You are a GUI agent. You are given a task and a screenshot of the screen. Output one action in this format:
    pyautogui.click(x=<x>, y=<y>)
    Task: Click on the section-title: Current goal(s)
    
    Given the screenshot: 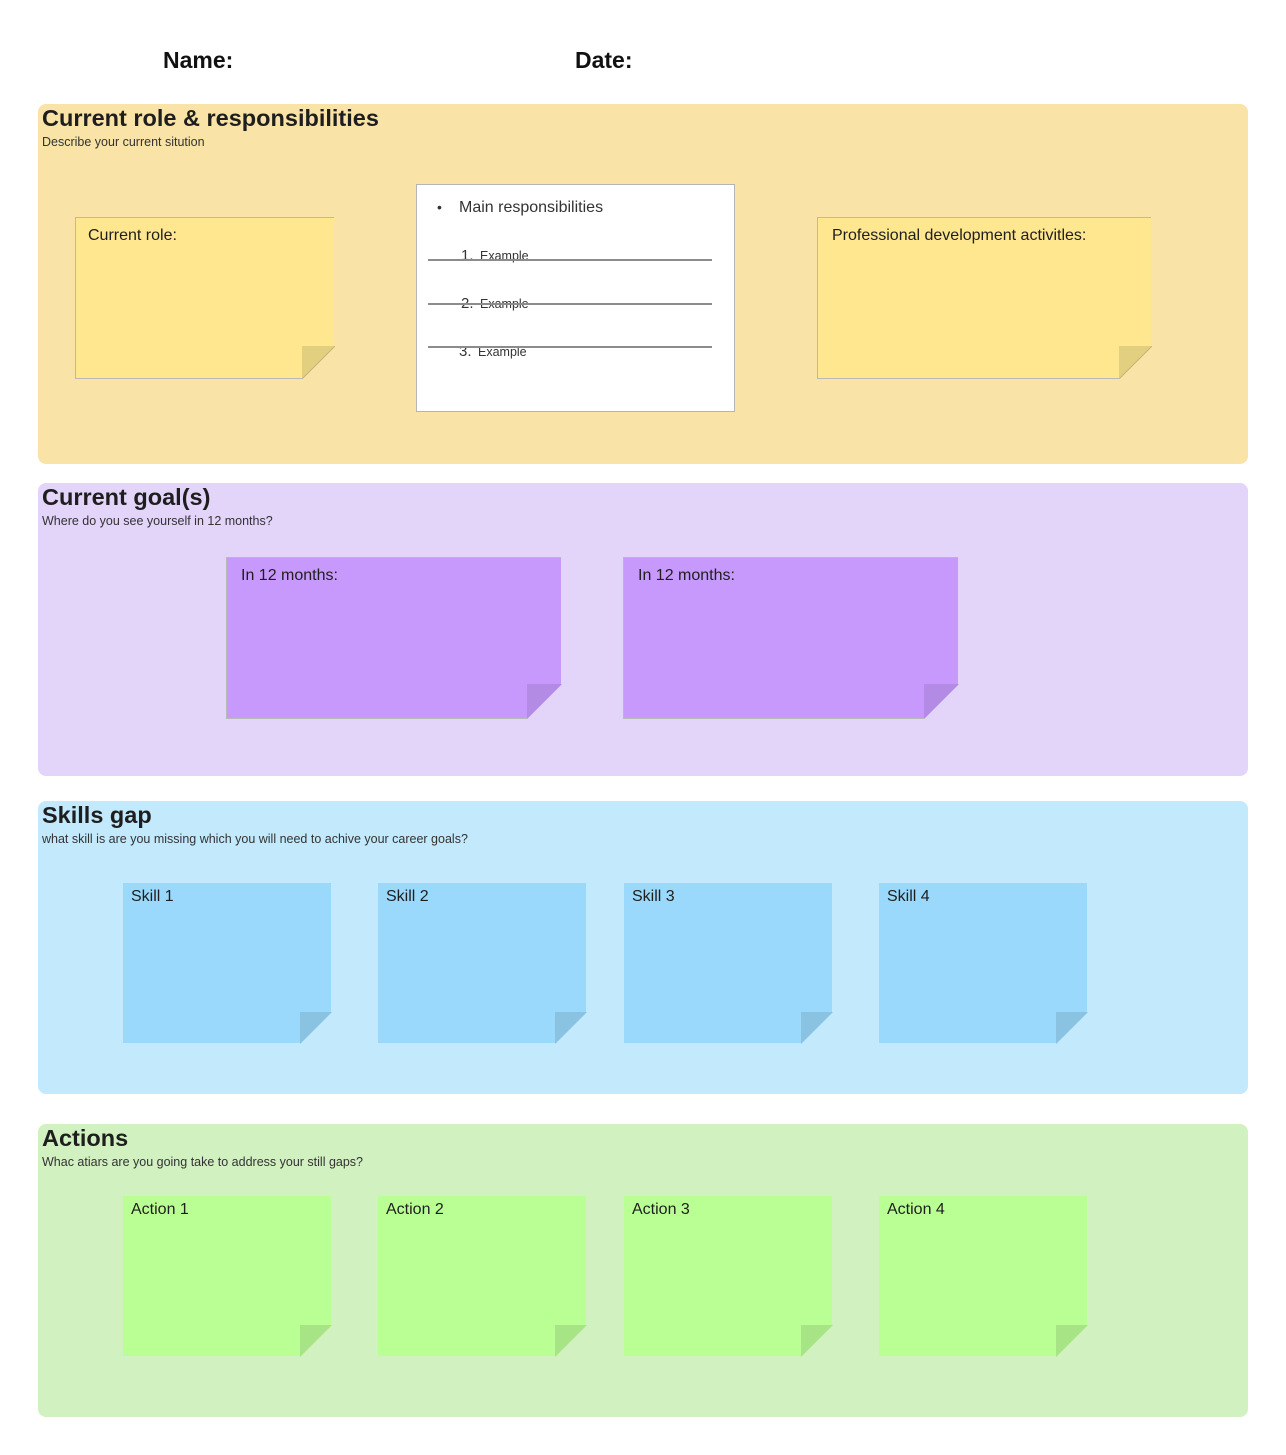 What is the action you would take?
    pyautogui.click(x=126, y=497)
    